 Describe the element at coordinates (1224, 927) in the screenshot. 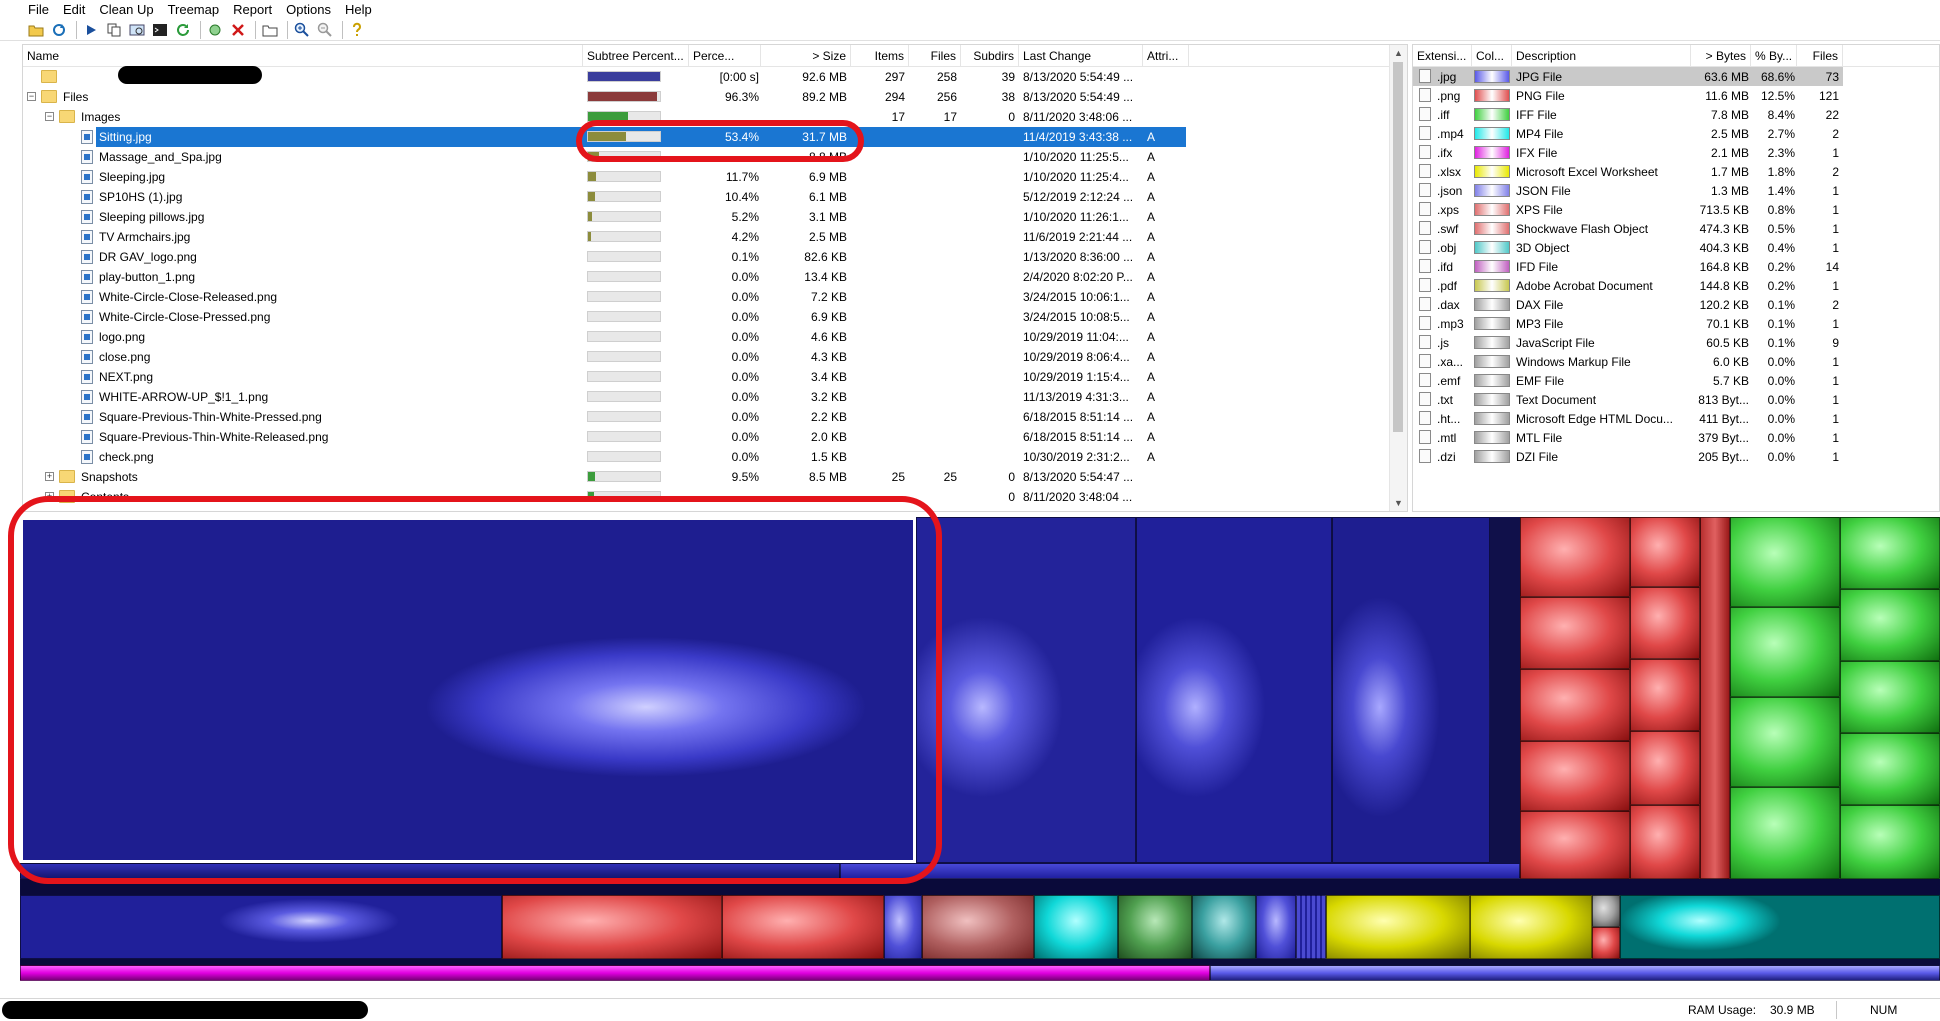

I see `treemap-block-obj` at that location.